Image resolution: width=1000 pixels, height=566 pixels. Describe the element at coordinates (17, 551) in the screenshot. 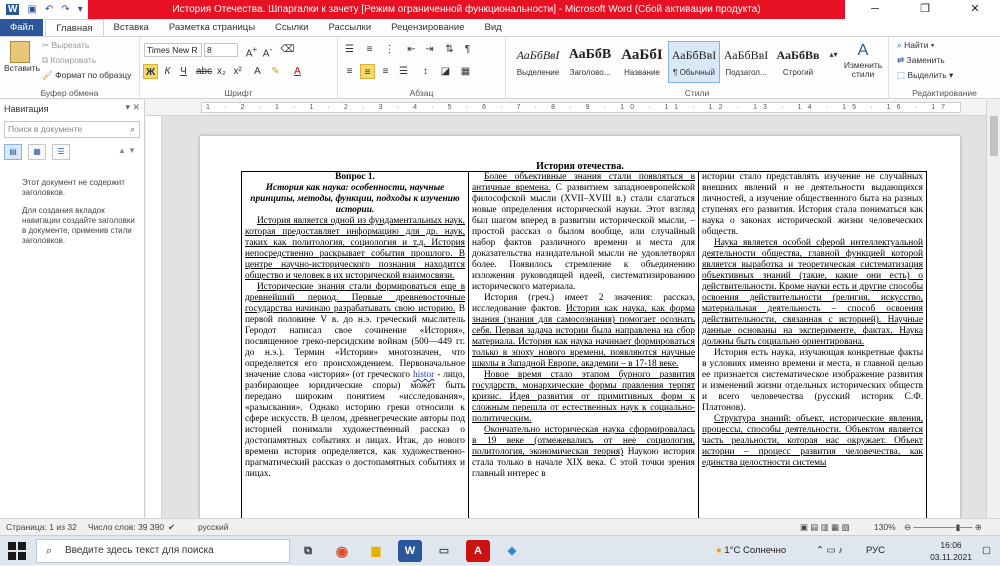

I see `windows-start-icon` at that location.